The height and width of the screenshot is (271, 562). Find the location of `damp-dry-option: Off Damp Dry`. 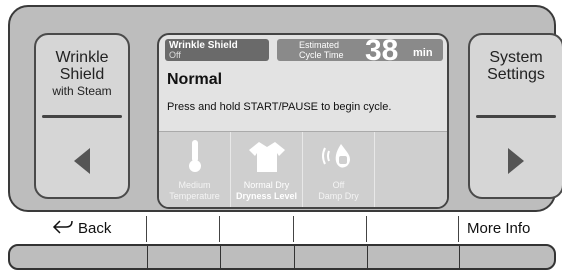

damp-dry-option: Off Damp Dry is located at coordinates (339, 169).